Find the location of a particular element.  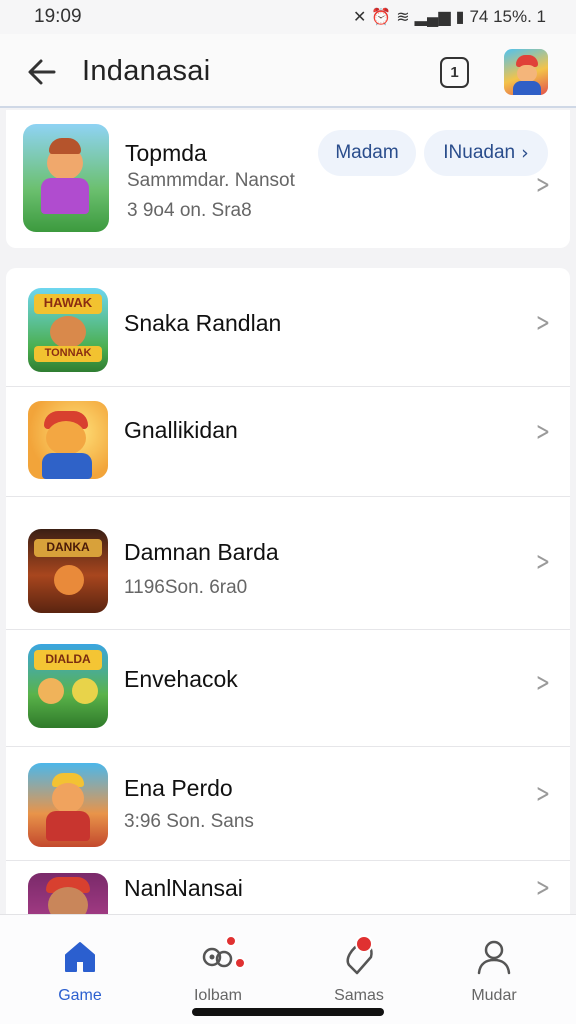

game-name: Snaka Randlan is located at coordinates (203, 323).